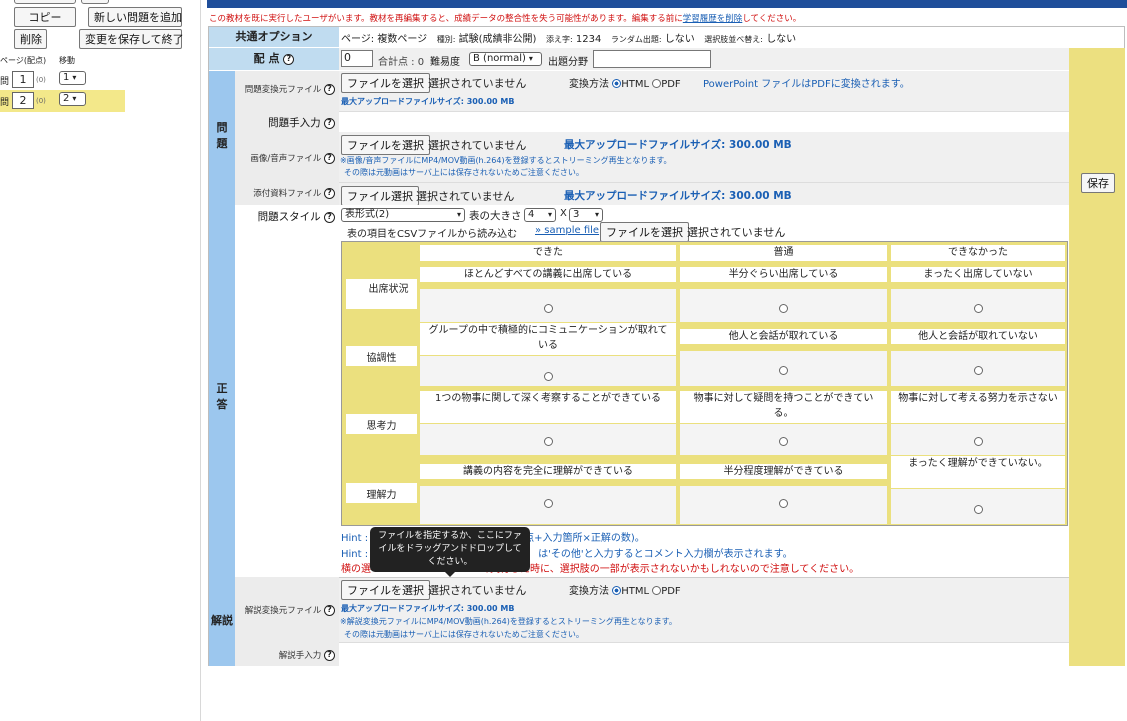  Describe the element at coordinates (704, 121) in the screenshot. I see `manual-input-editor` at that location.